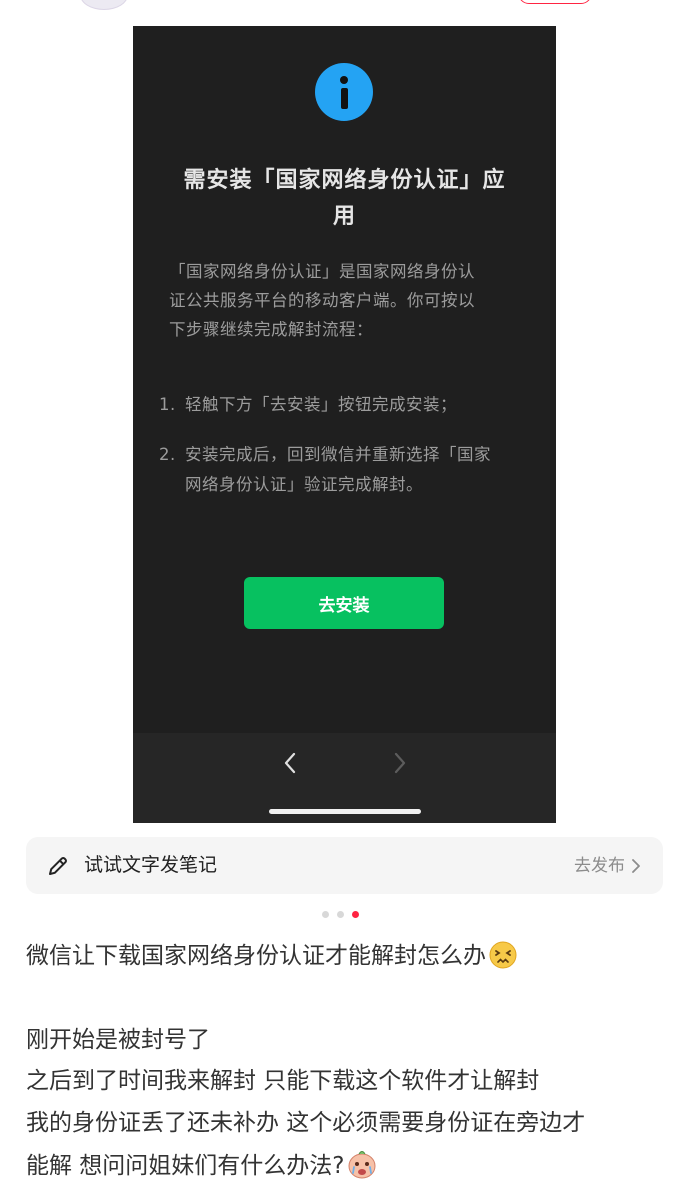 This screenshot has width=688, height=1200. What do you see at coordinates (58, 866) in the screenshot?
I see `pencil-icon` at bounding box center [58, 866].